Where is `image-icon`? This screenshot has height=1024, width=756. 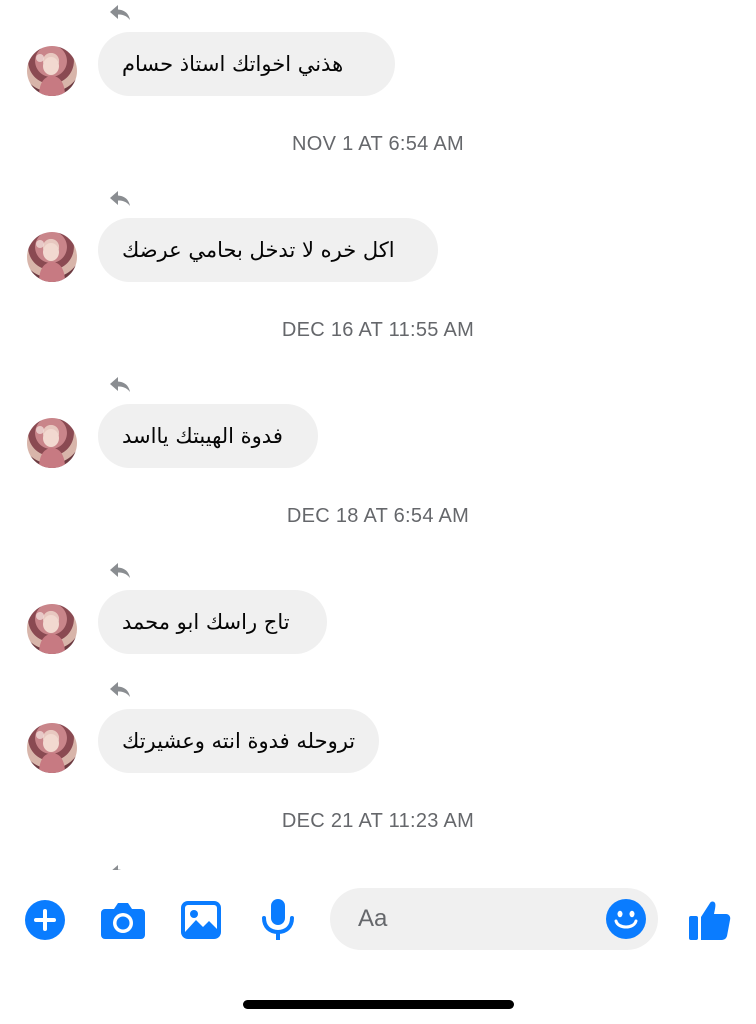 image-icon is located at coordinates (201, 920).